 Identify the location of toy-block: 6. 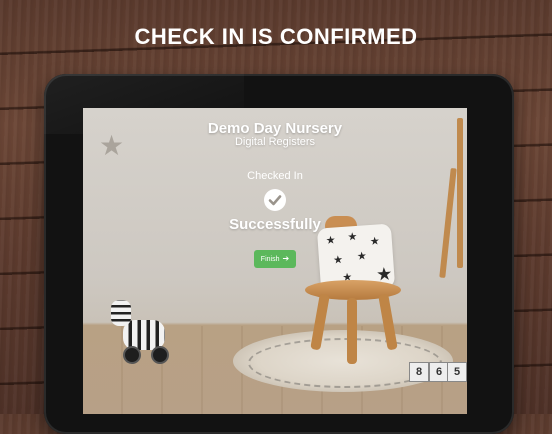
(439, 372).